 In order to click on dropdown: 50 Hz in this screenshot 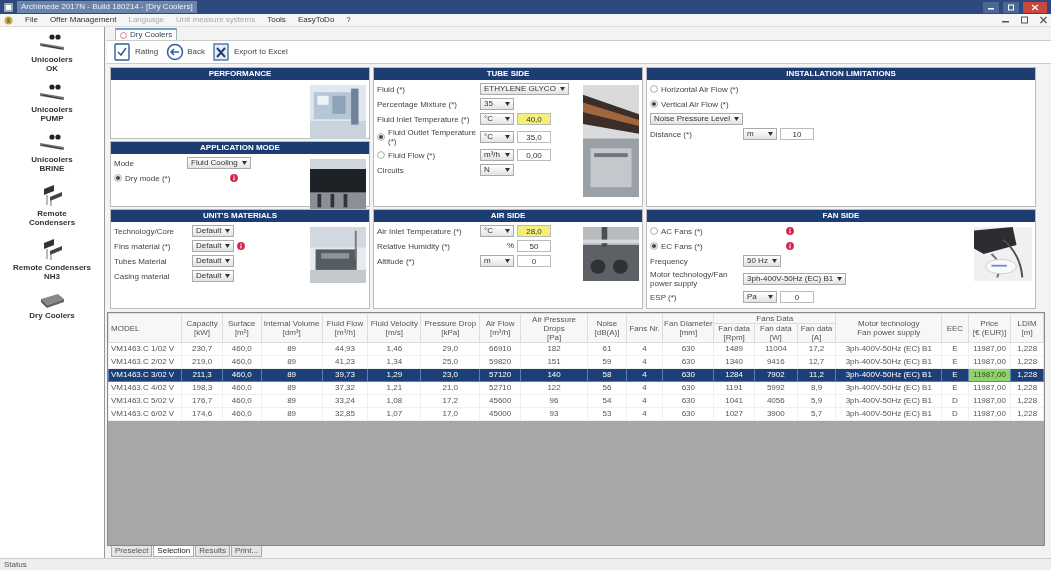, I will do `click(762, 261)`.